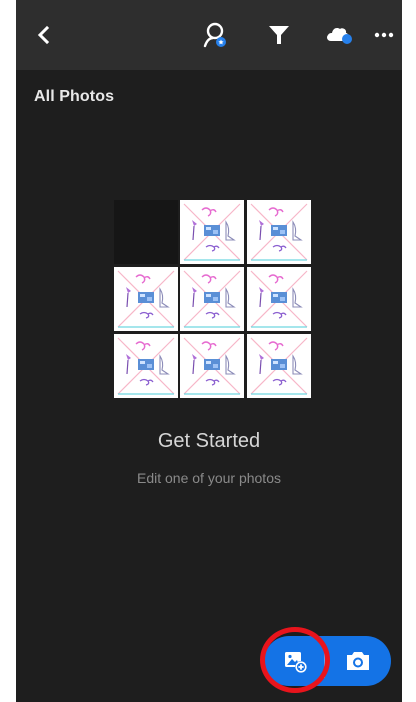 Image resolution: width=416 pixels, height=702 pixels. I want to click on top-app-bar, so click(209, 35).